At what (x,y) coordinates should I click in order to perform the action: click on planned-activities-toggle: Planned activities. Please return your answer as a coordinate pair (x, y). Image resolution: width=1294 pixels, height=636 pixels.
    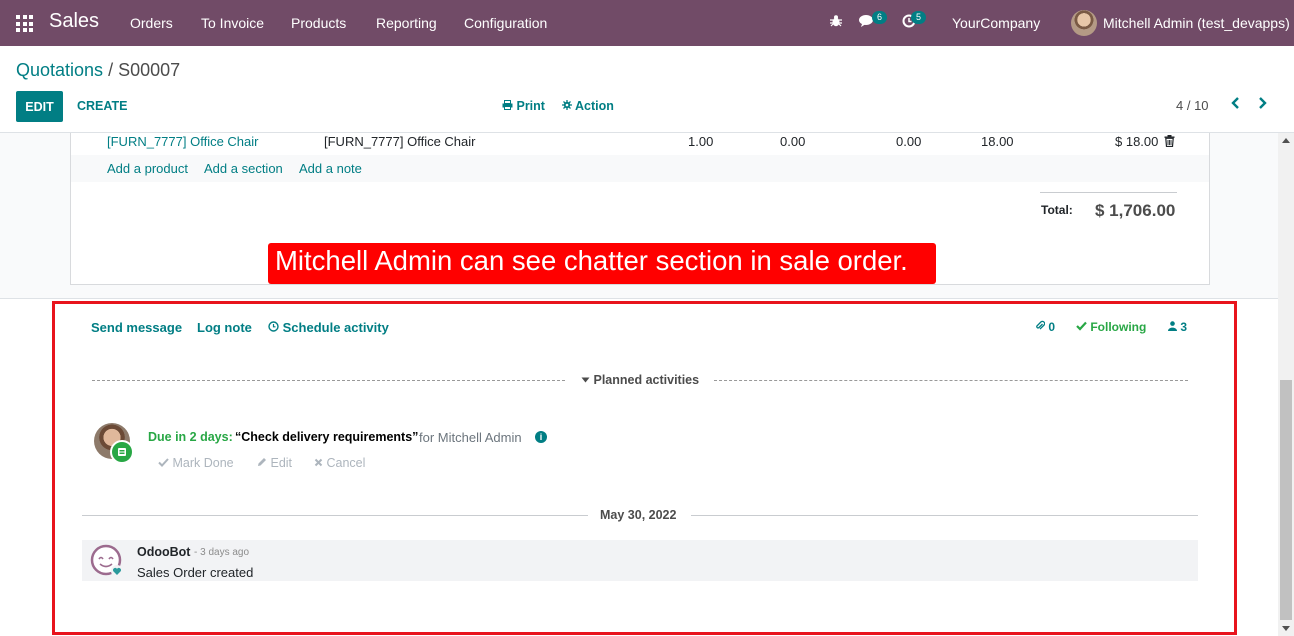
    Looking at the image, I should click on (640, 380).